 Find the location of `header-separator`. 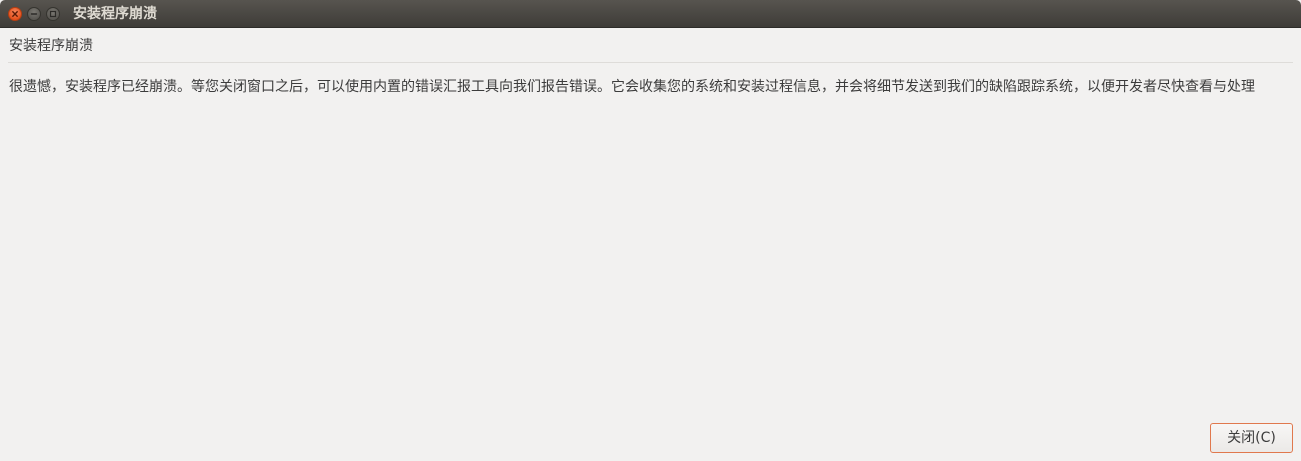

header-separator is located at coordinates (650, 62).